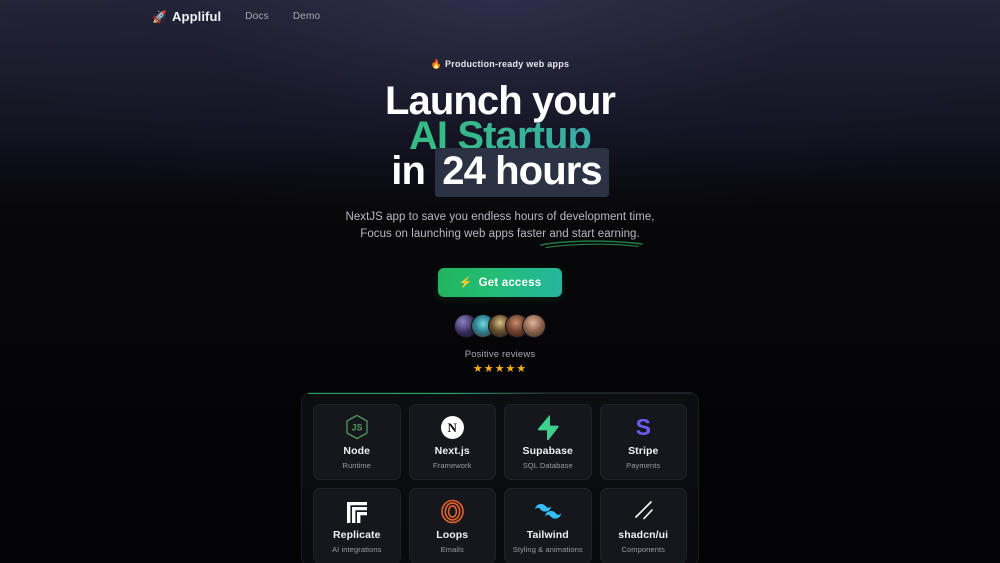  I want to click on stack-card-title: shadcn/ui, so click(643, 535).